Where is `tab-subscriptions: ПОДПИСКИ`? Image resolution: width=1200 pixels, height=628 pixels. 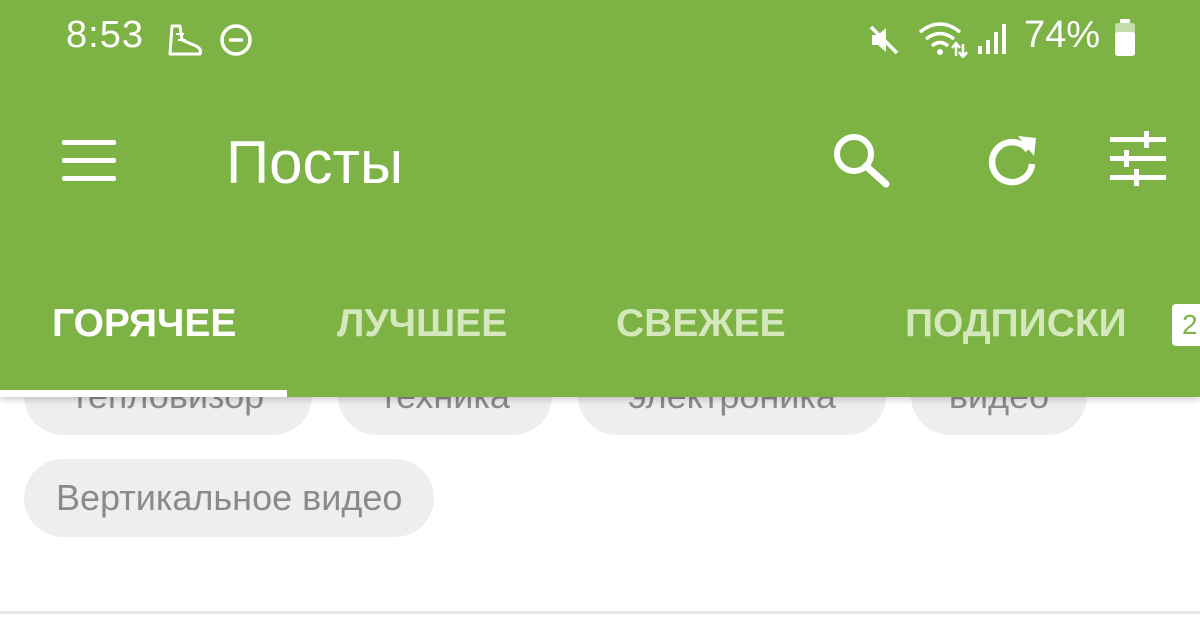
tab-subscriptions: ПОДПИСКИ is located at coordinates (1016, 324).